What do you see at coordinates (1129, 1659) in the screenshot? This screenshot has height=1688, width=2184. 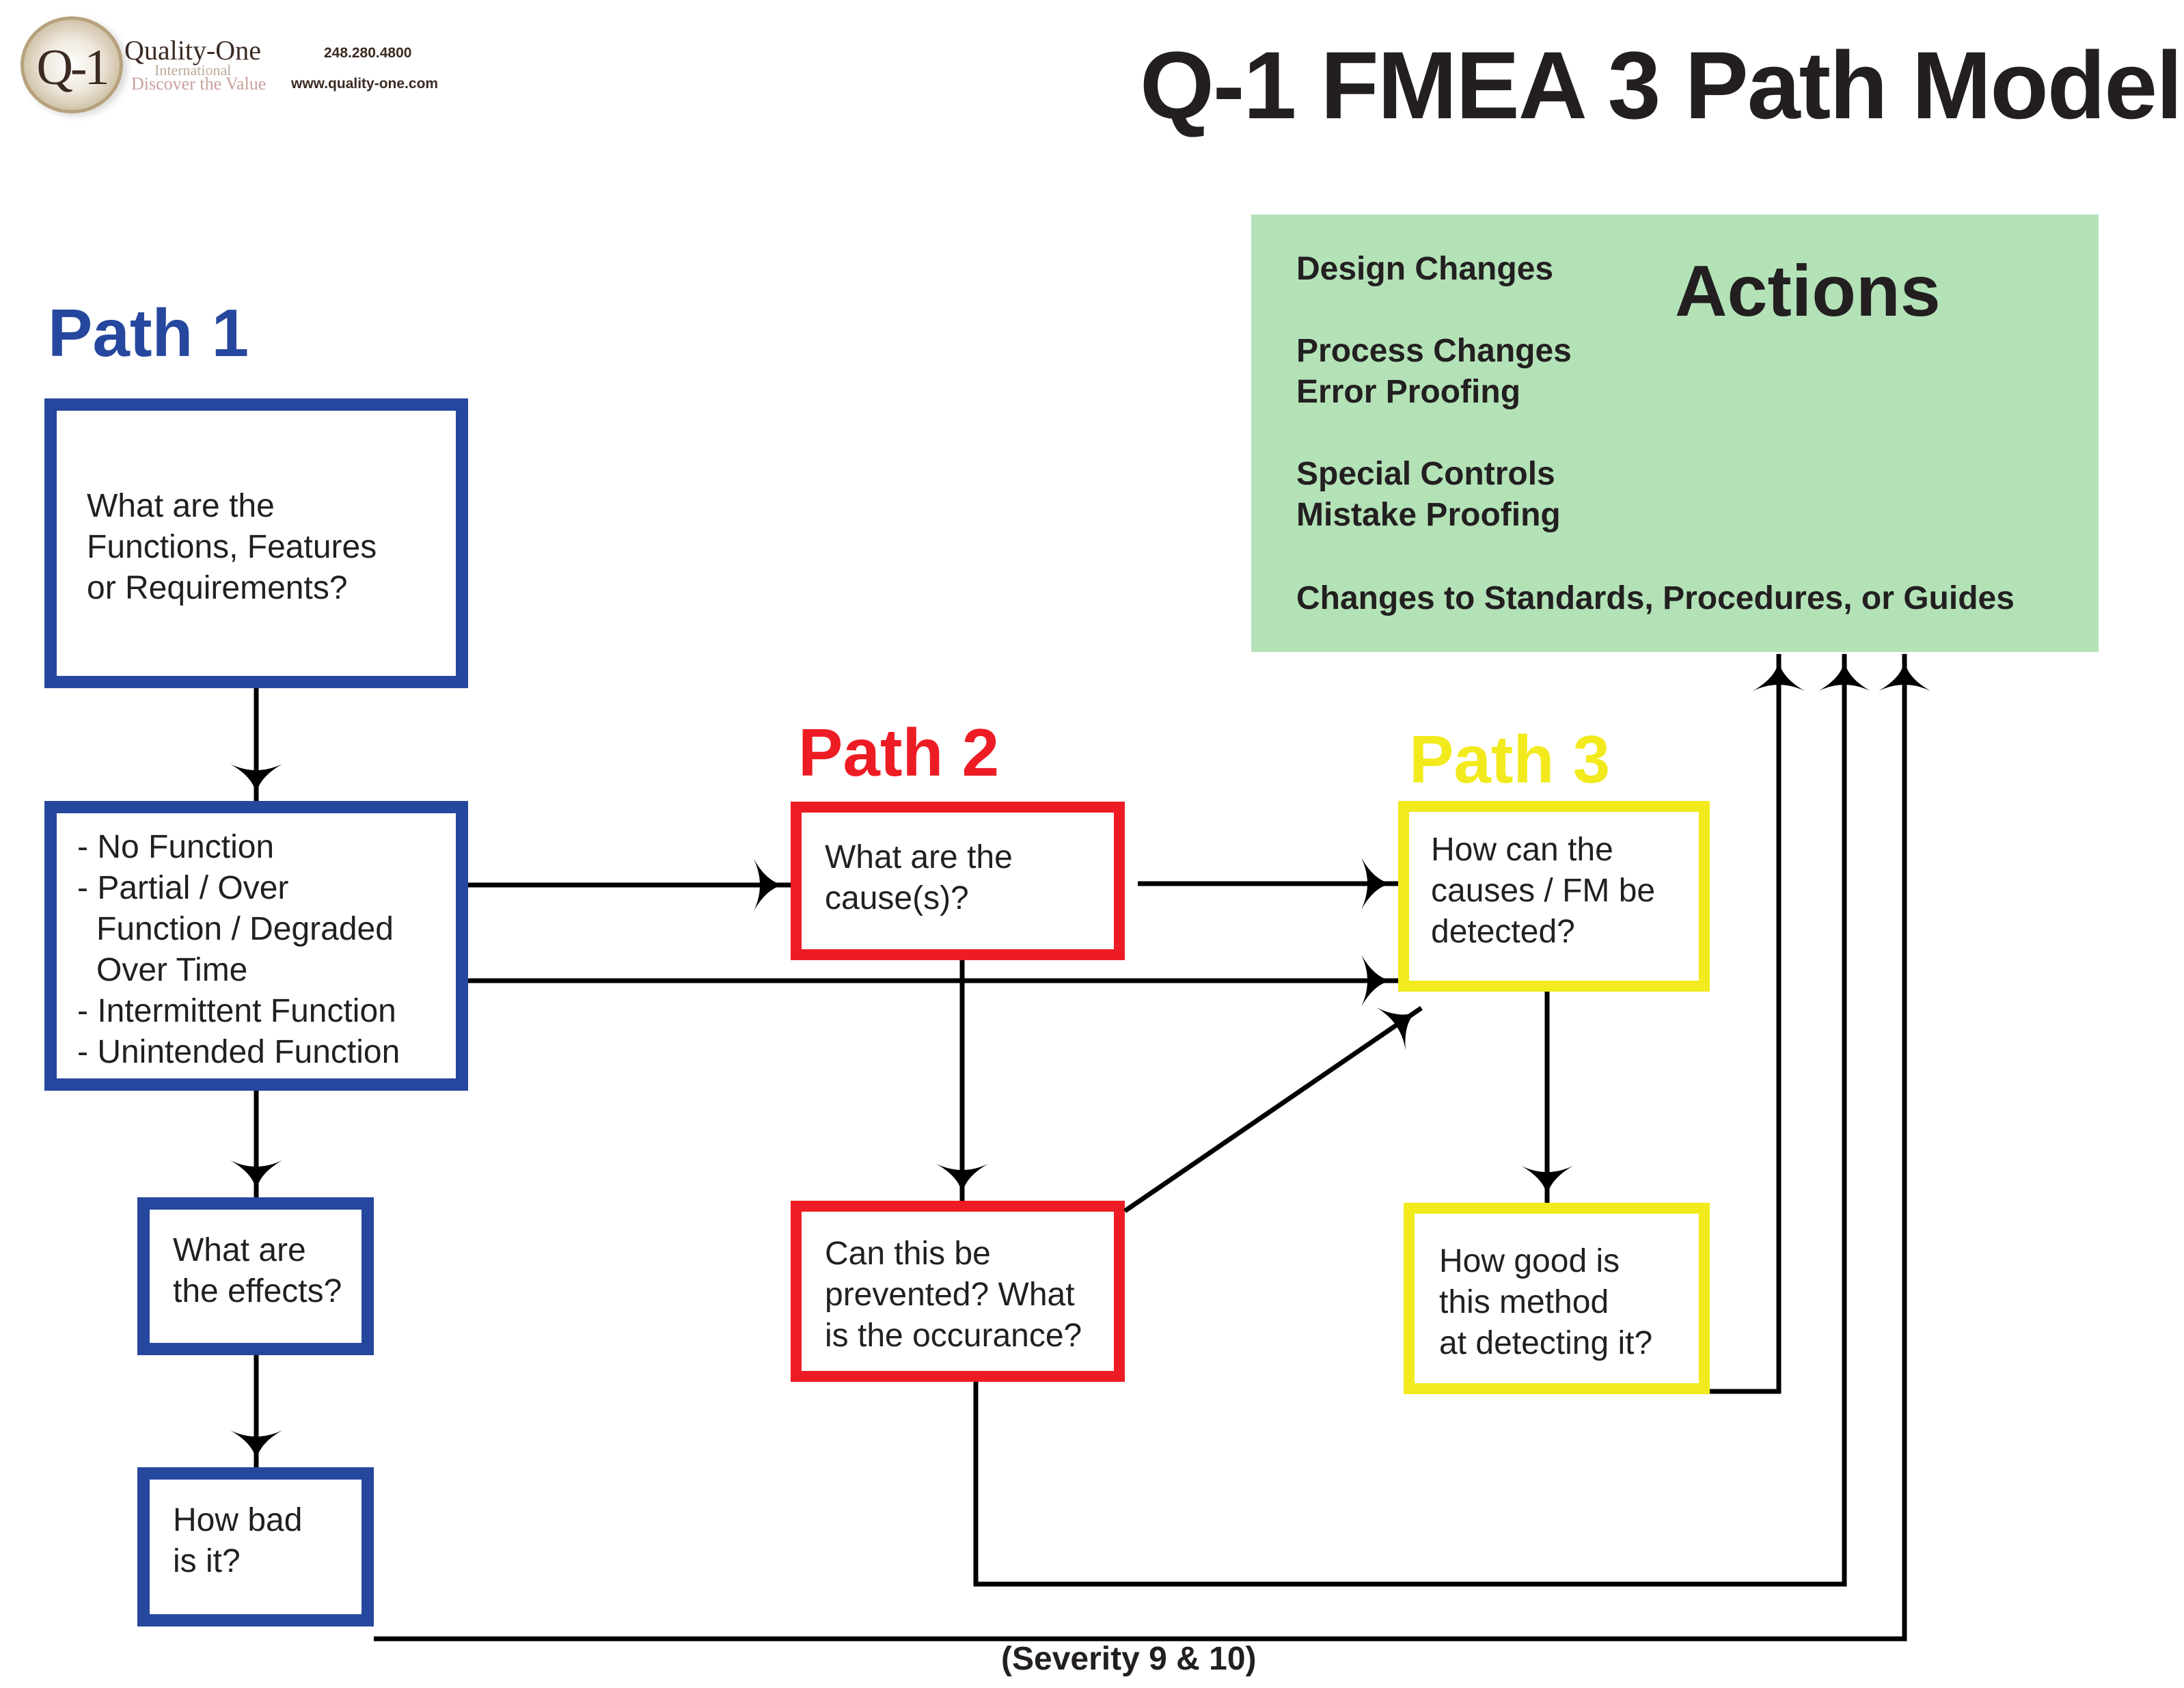 I see `severity-footnote: (Severity 9 & 10)` at bounding box center [1129, 1659].